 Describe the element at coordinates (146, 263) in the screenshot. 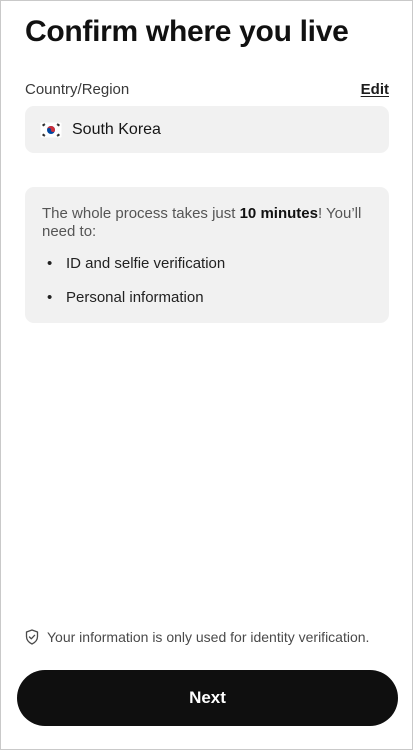

I see `requirement-label: ID and selfie verification` at that location.